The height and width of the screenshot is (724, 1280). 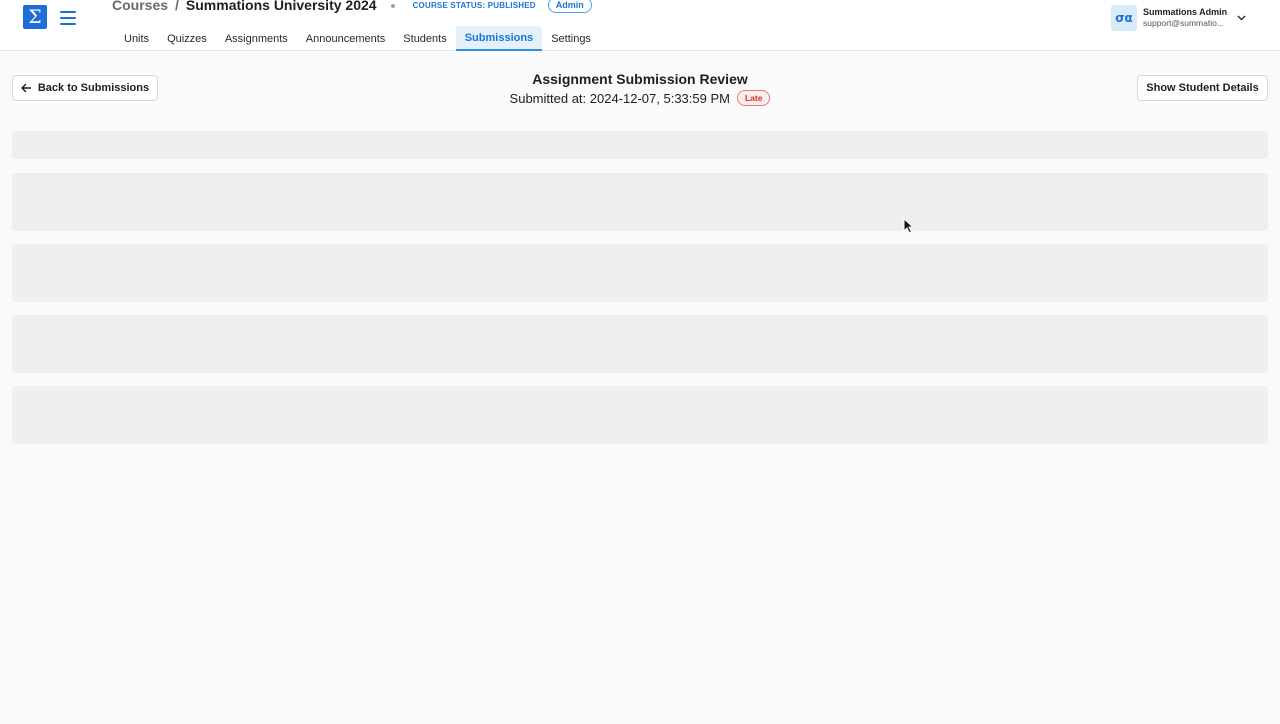 What do you see at coordinates (1185, 11) in the screenshot?
I see `user-name: Summations Admin` at bounding box center [1185, 11].